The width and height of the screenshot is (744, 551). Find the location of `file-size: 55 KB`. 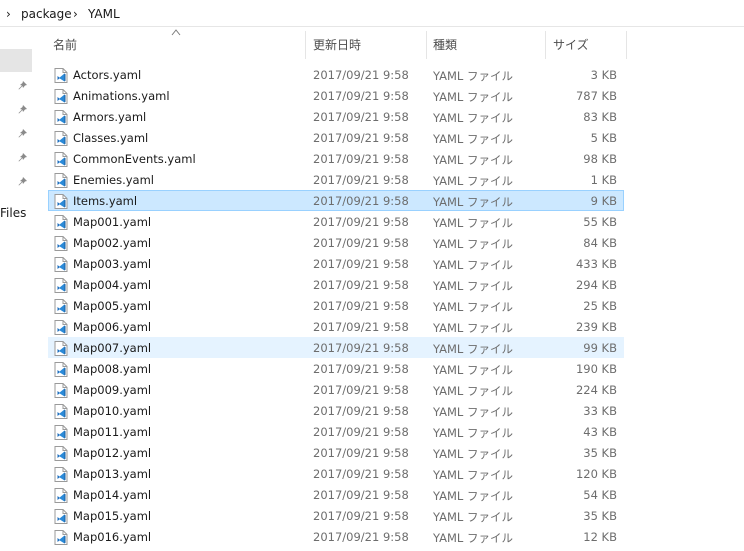

file-size: 55 KB is located at coordinates (600, 222).